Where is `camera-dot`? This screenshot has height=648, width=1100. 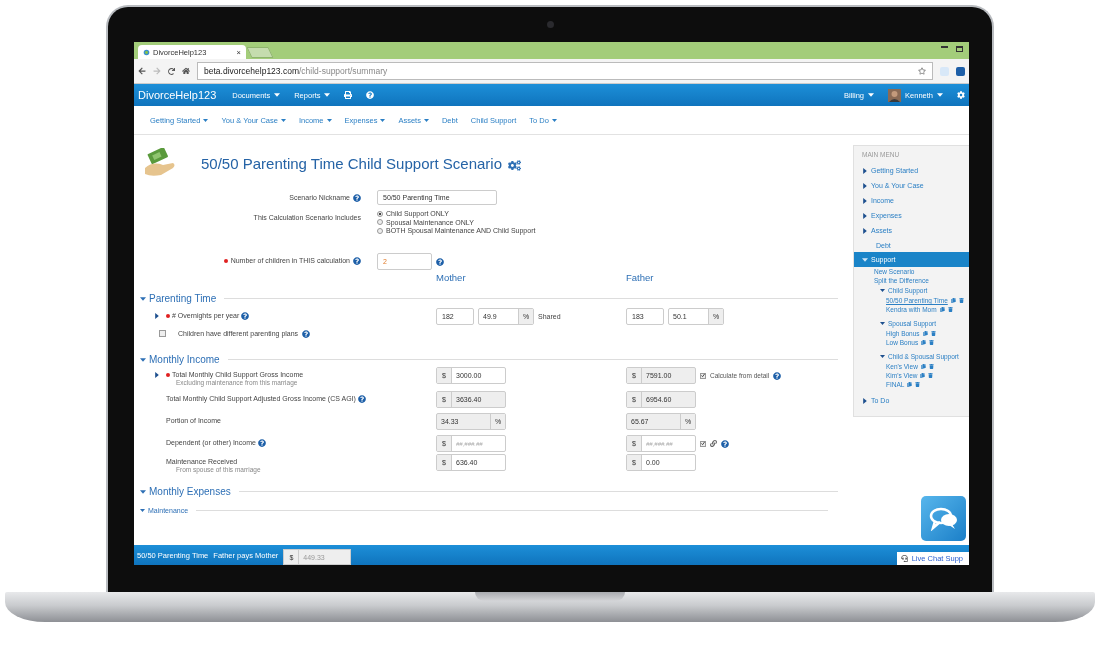
camera-dot is located at coordinates (550, 24).